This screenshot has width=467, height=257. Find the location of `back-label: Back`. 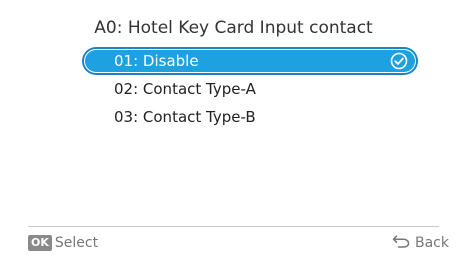

back-label: Back is located at coordinates (432, 243).